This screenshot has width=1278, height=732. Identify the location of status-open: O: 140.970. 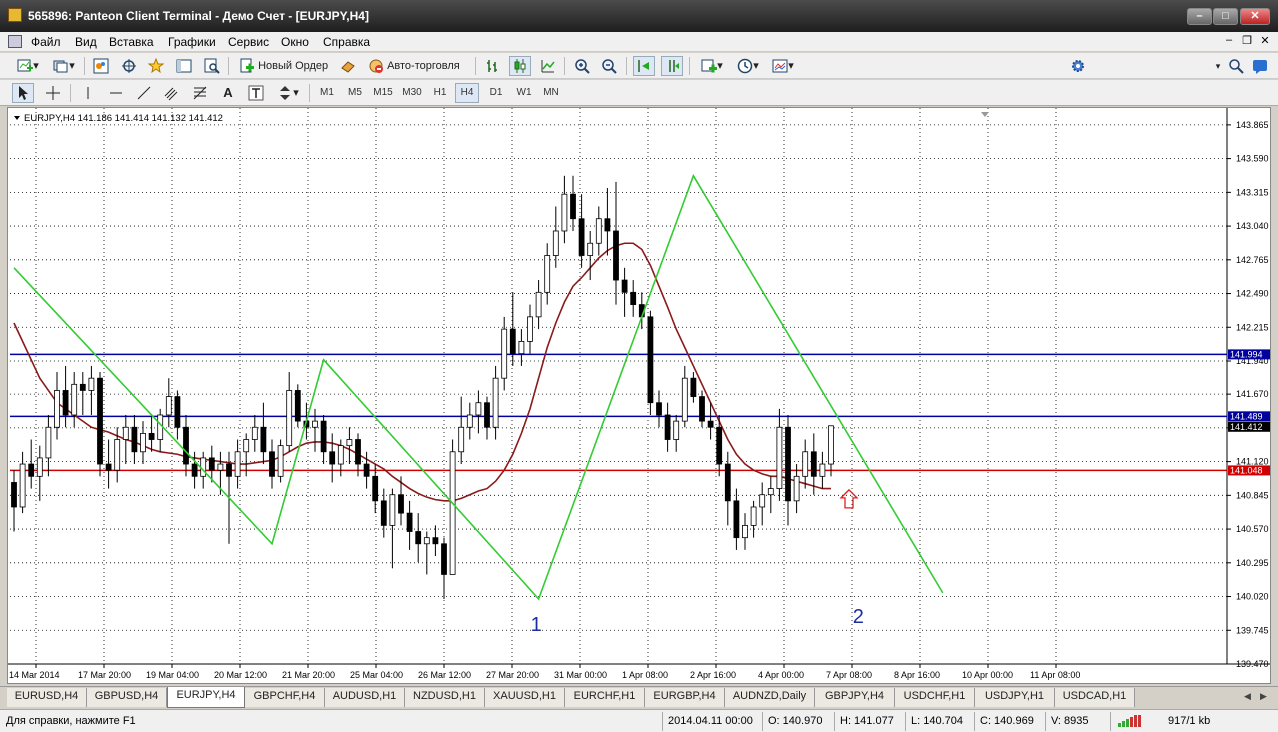
(795, 721).